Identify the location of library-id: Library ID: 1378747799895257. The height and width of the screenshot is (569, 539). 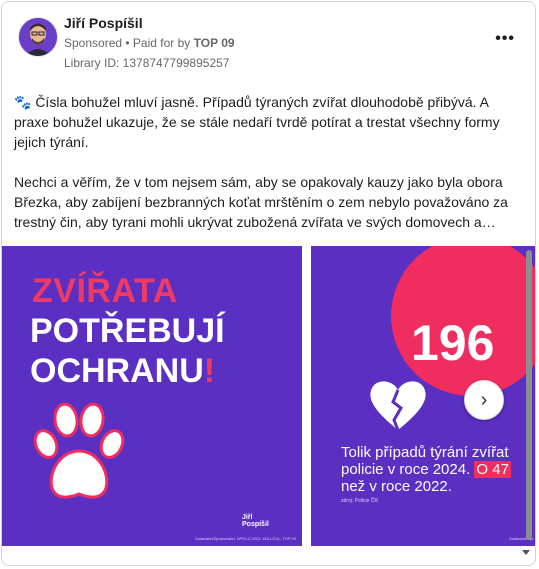
(147, 63).